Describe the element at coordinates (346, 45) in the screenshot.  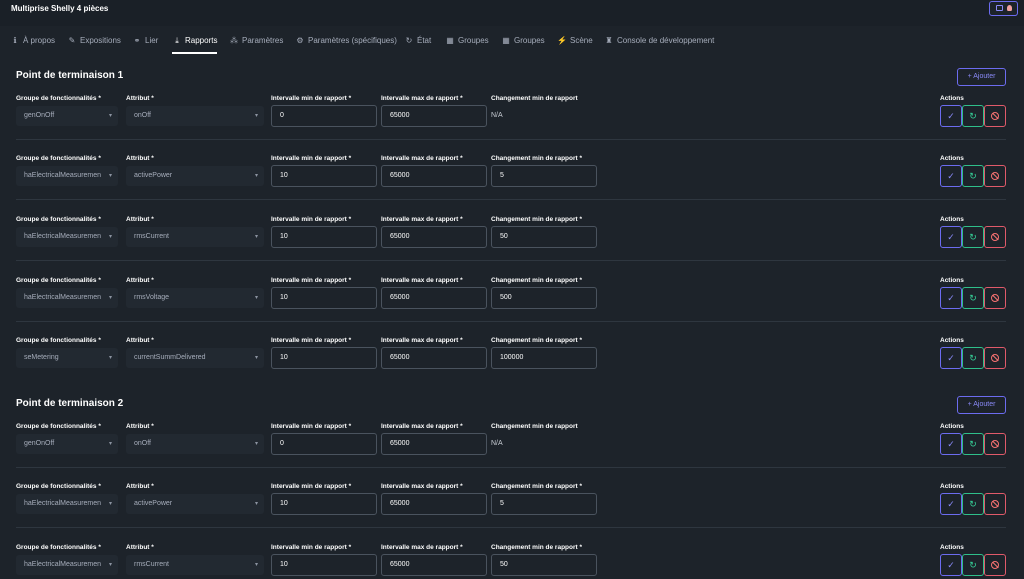
I see `tab-paramètres-spécifiques: ⚙ Paramètres (spécifiques)` at that location.